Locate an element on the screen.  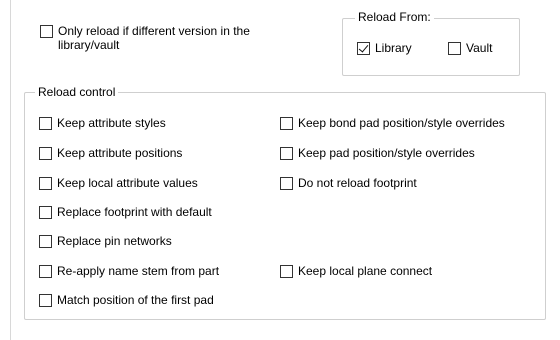
keep-bond-pad-overrides-box is located at coordinates (286, 123).